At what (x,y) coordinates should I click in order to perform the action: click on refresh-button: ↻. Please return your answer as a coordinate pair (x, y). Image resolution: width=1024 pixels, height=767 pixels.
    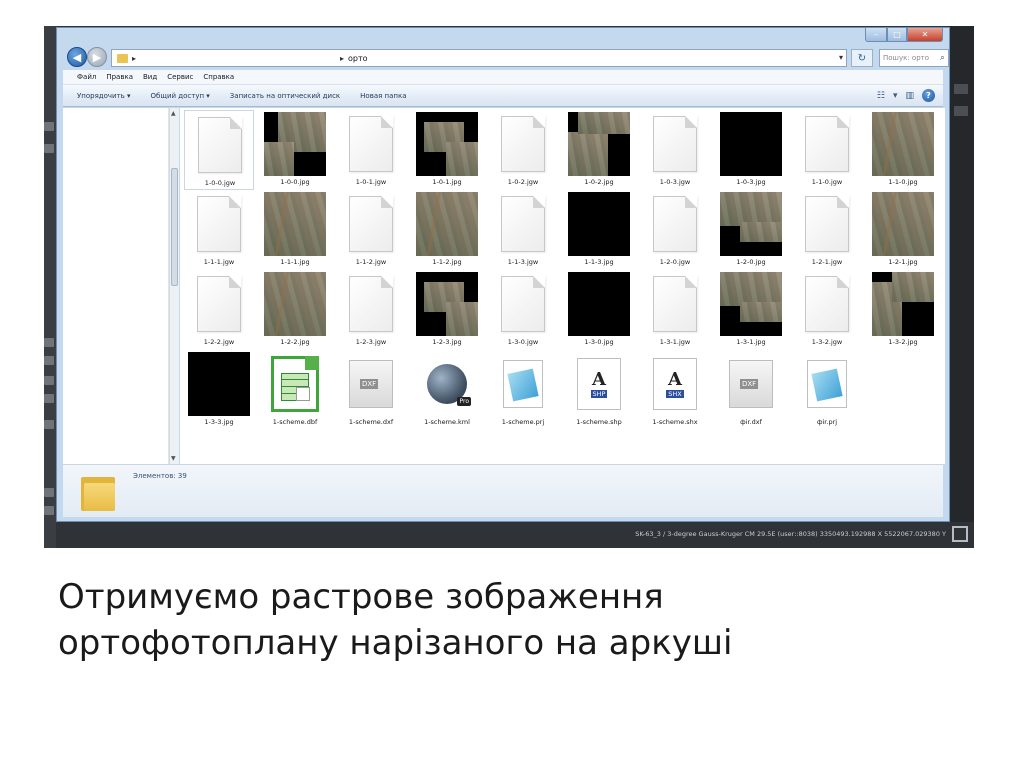
    Looking at the image, I should click on (862, 58).